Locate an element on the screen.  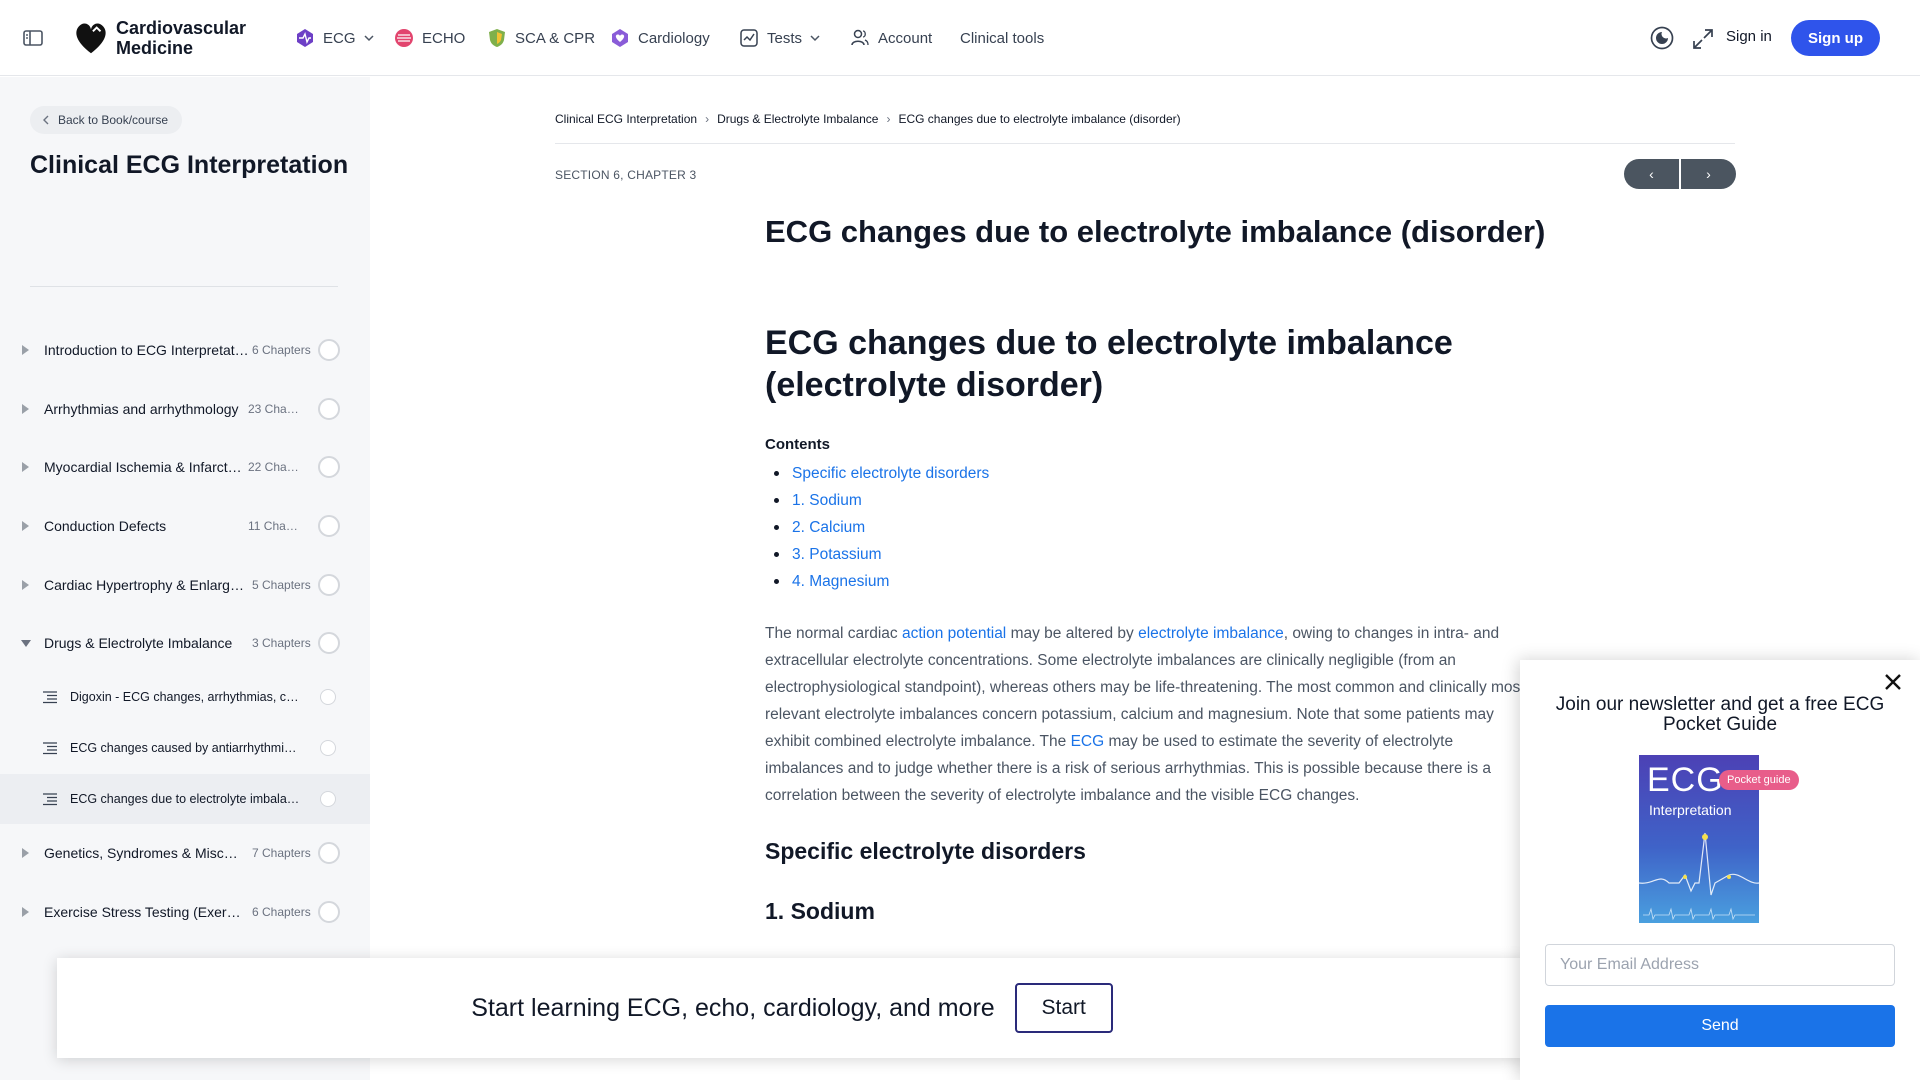
users-icon is located at coordinates (860, 37).